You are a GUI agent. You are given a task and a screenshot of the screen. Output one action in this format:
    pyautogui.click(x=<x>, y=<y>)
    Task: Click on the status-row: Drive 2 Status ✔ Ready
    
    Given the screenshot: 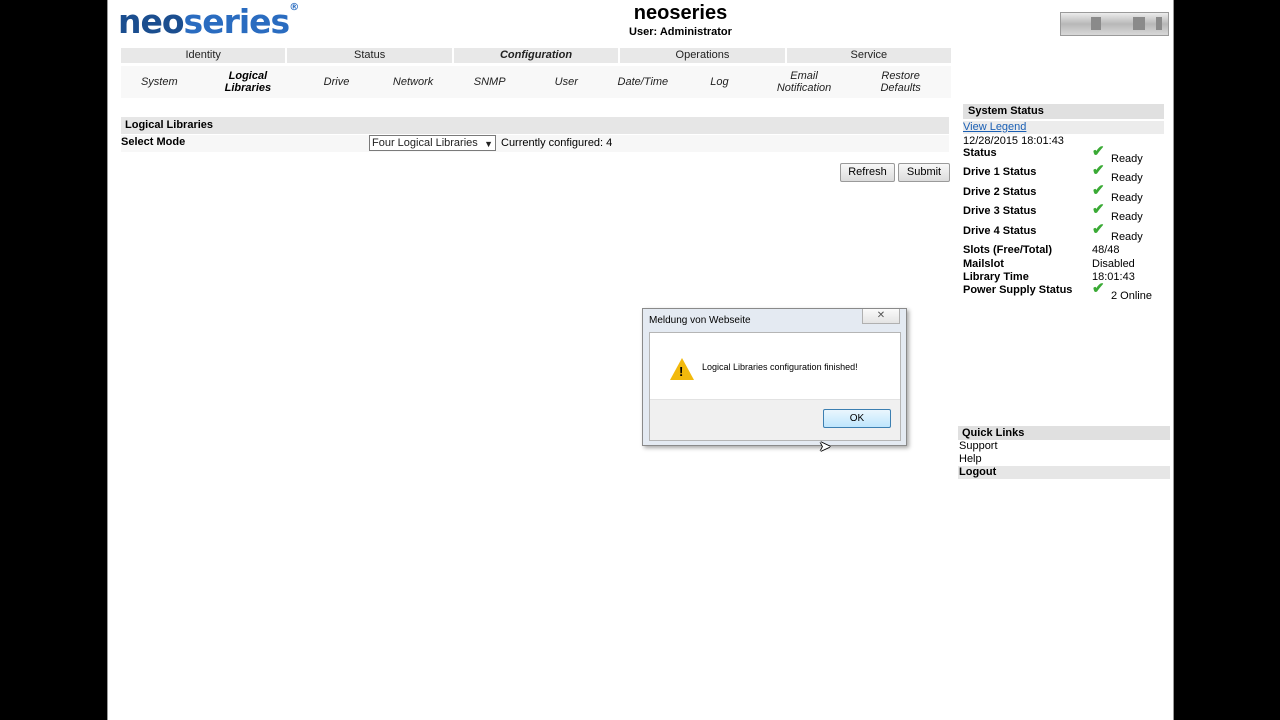 What is the action you would take?
    pyautogui.click(x=1063, y=193)
    